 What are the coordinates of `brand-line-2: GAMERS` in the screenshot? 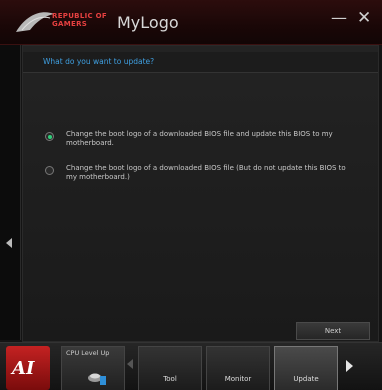 It's located at (70, 24).